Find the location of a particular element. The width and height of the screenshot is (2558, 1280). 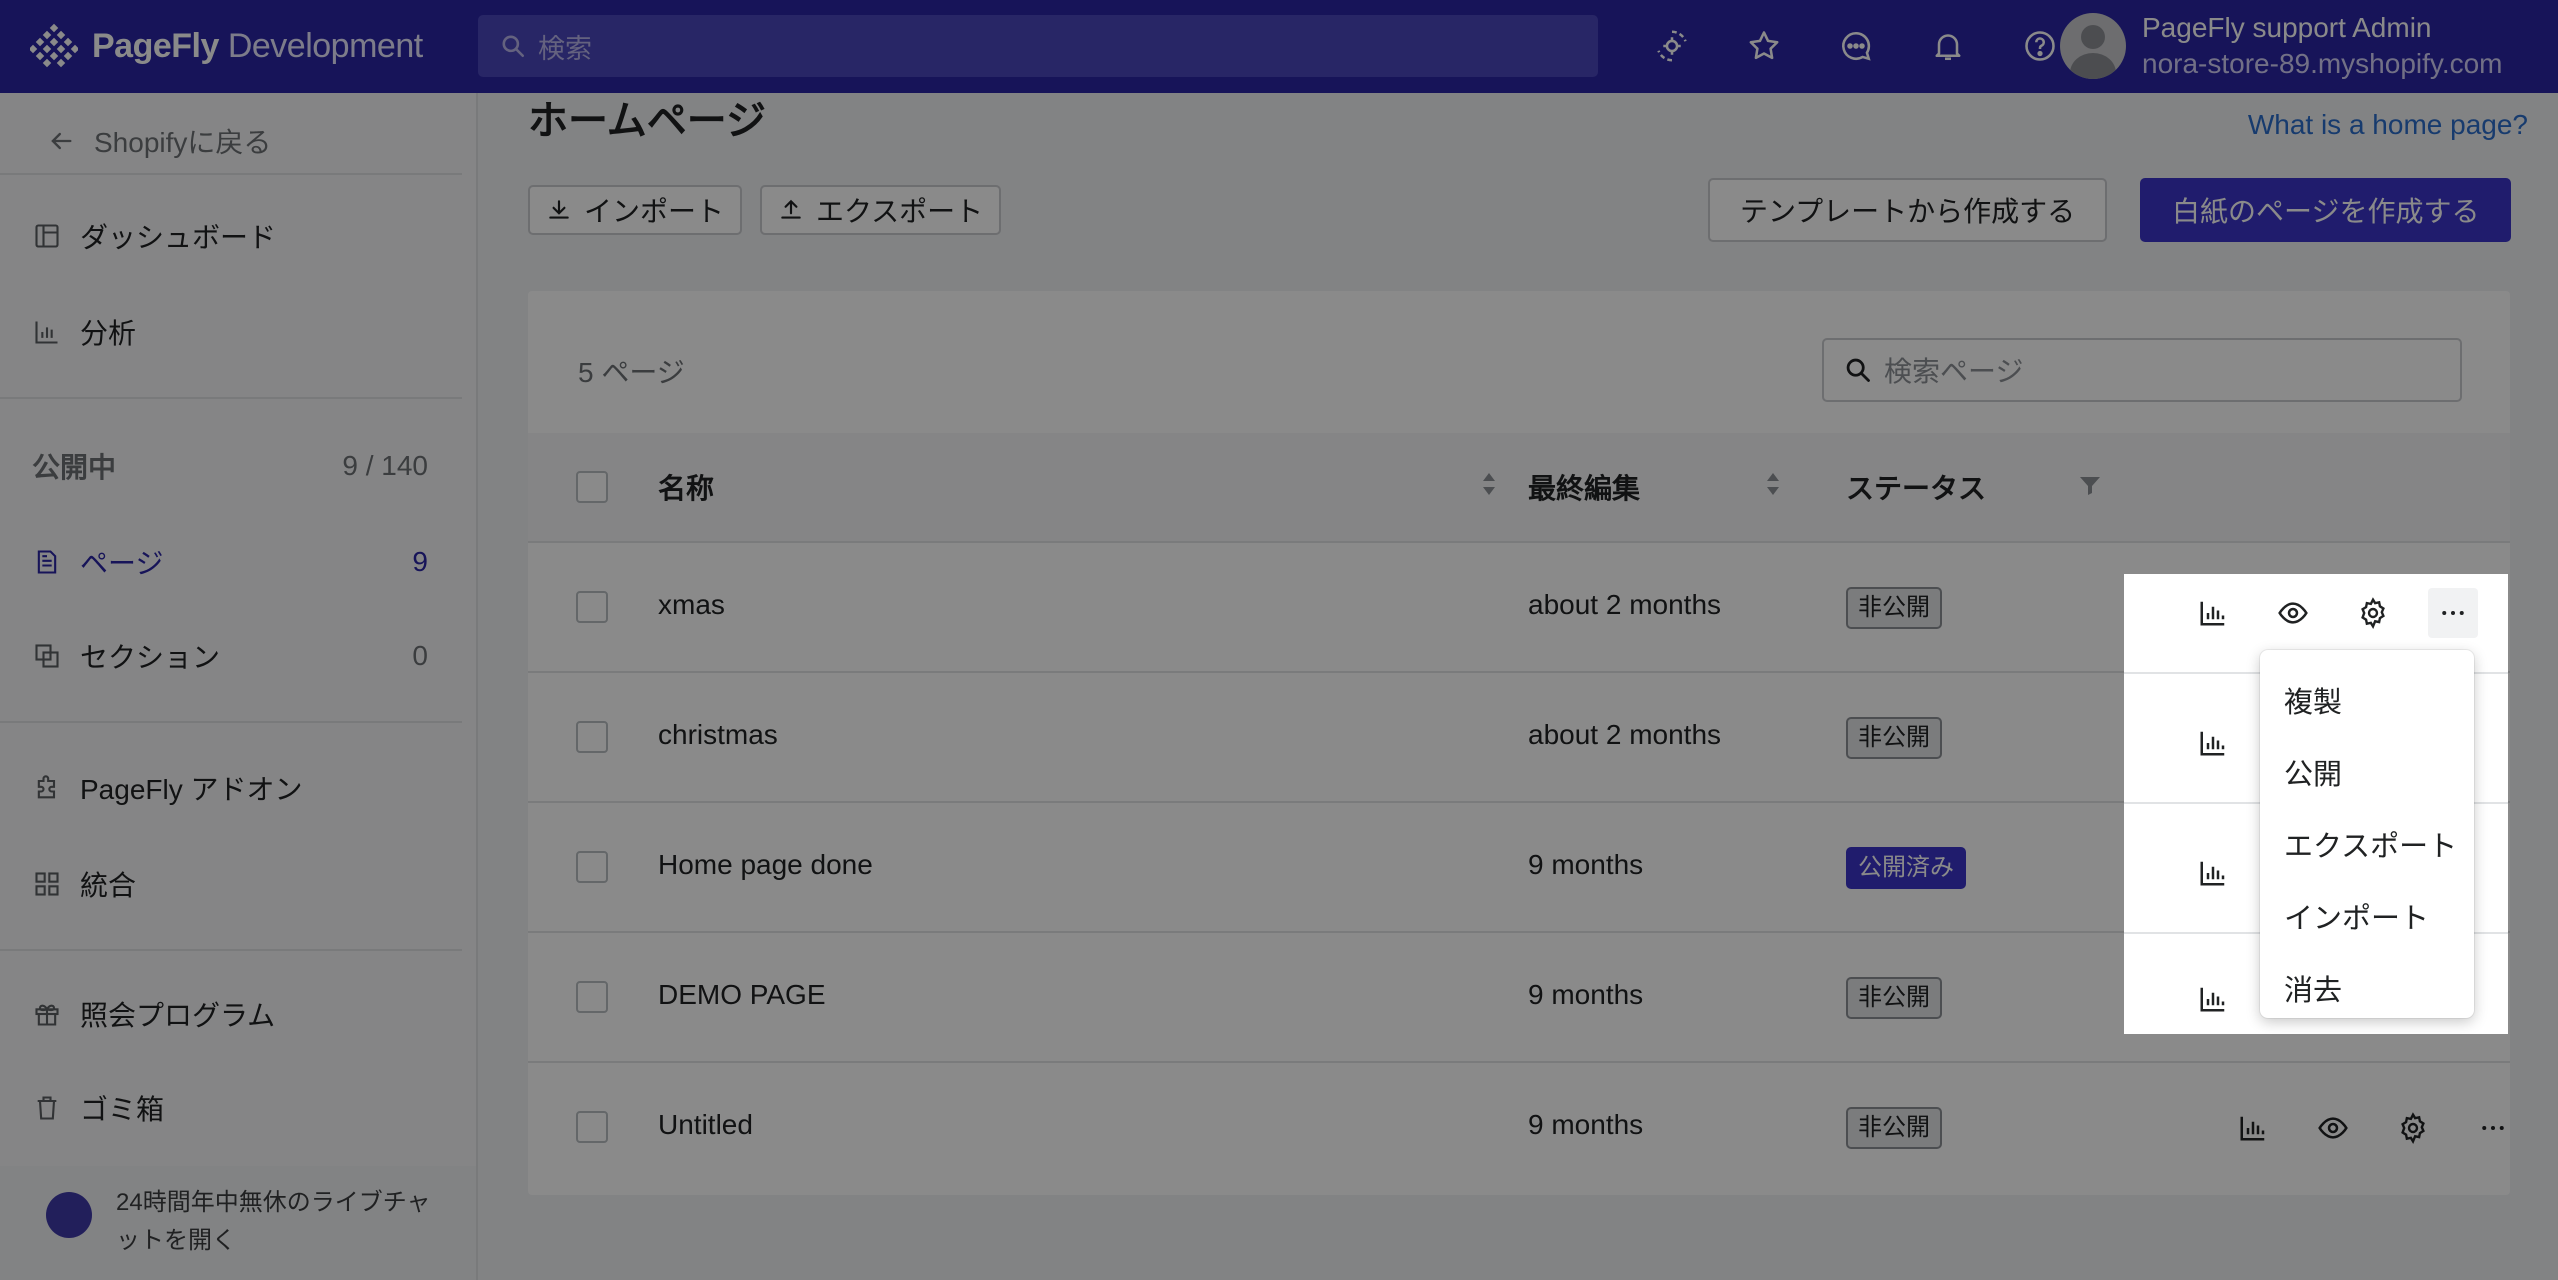

more-icon is located at coordinates (2453, 613).